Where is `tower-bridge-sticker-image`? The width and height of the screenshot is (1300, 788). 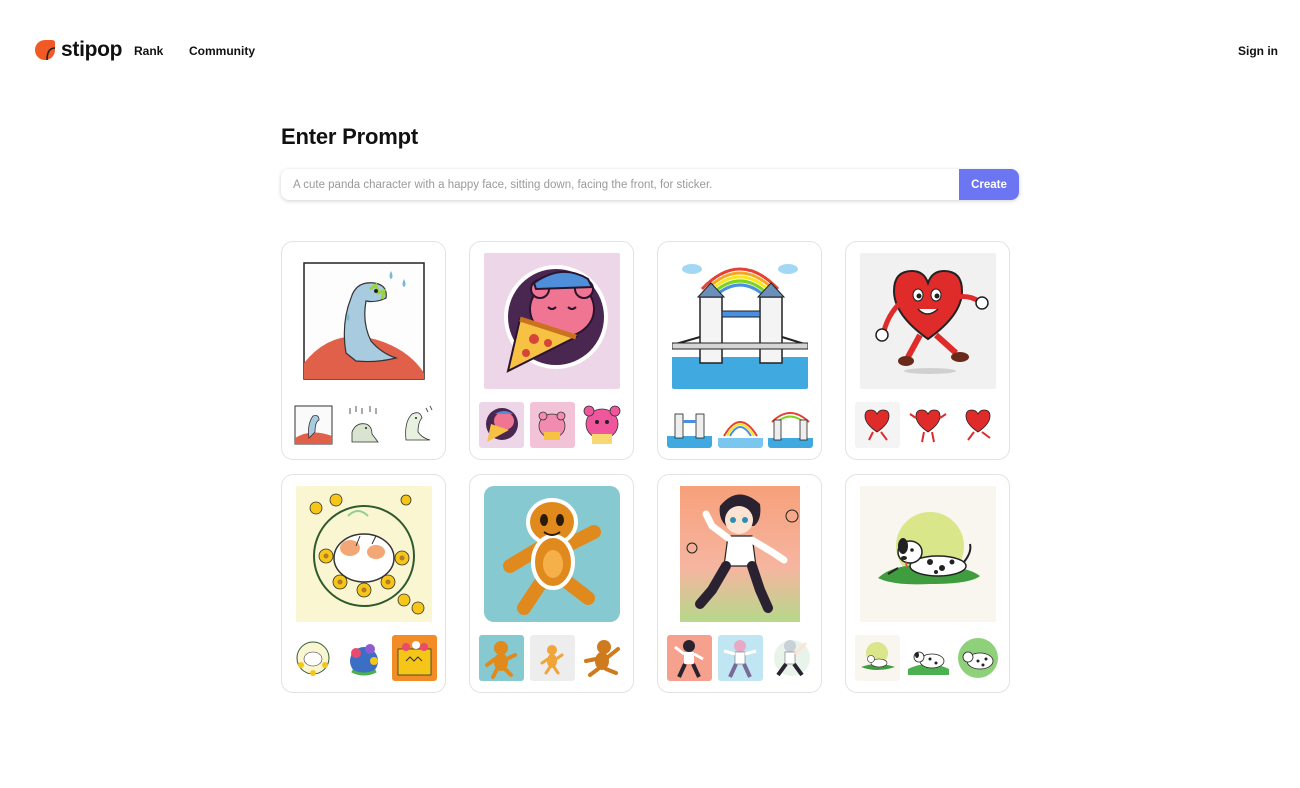 tower-bridge-sticker-image is located at coordinates (740, 321).